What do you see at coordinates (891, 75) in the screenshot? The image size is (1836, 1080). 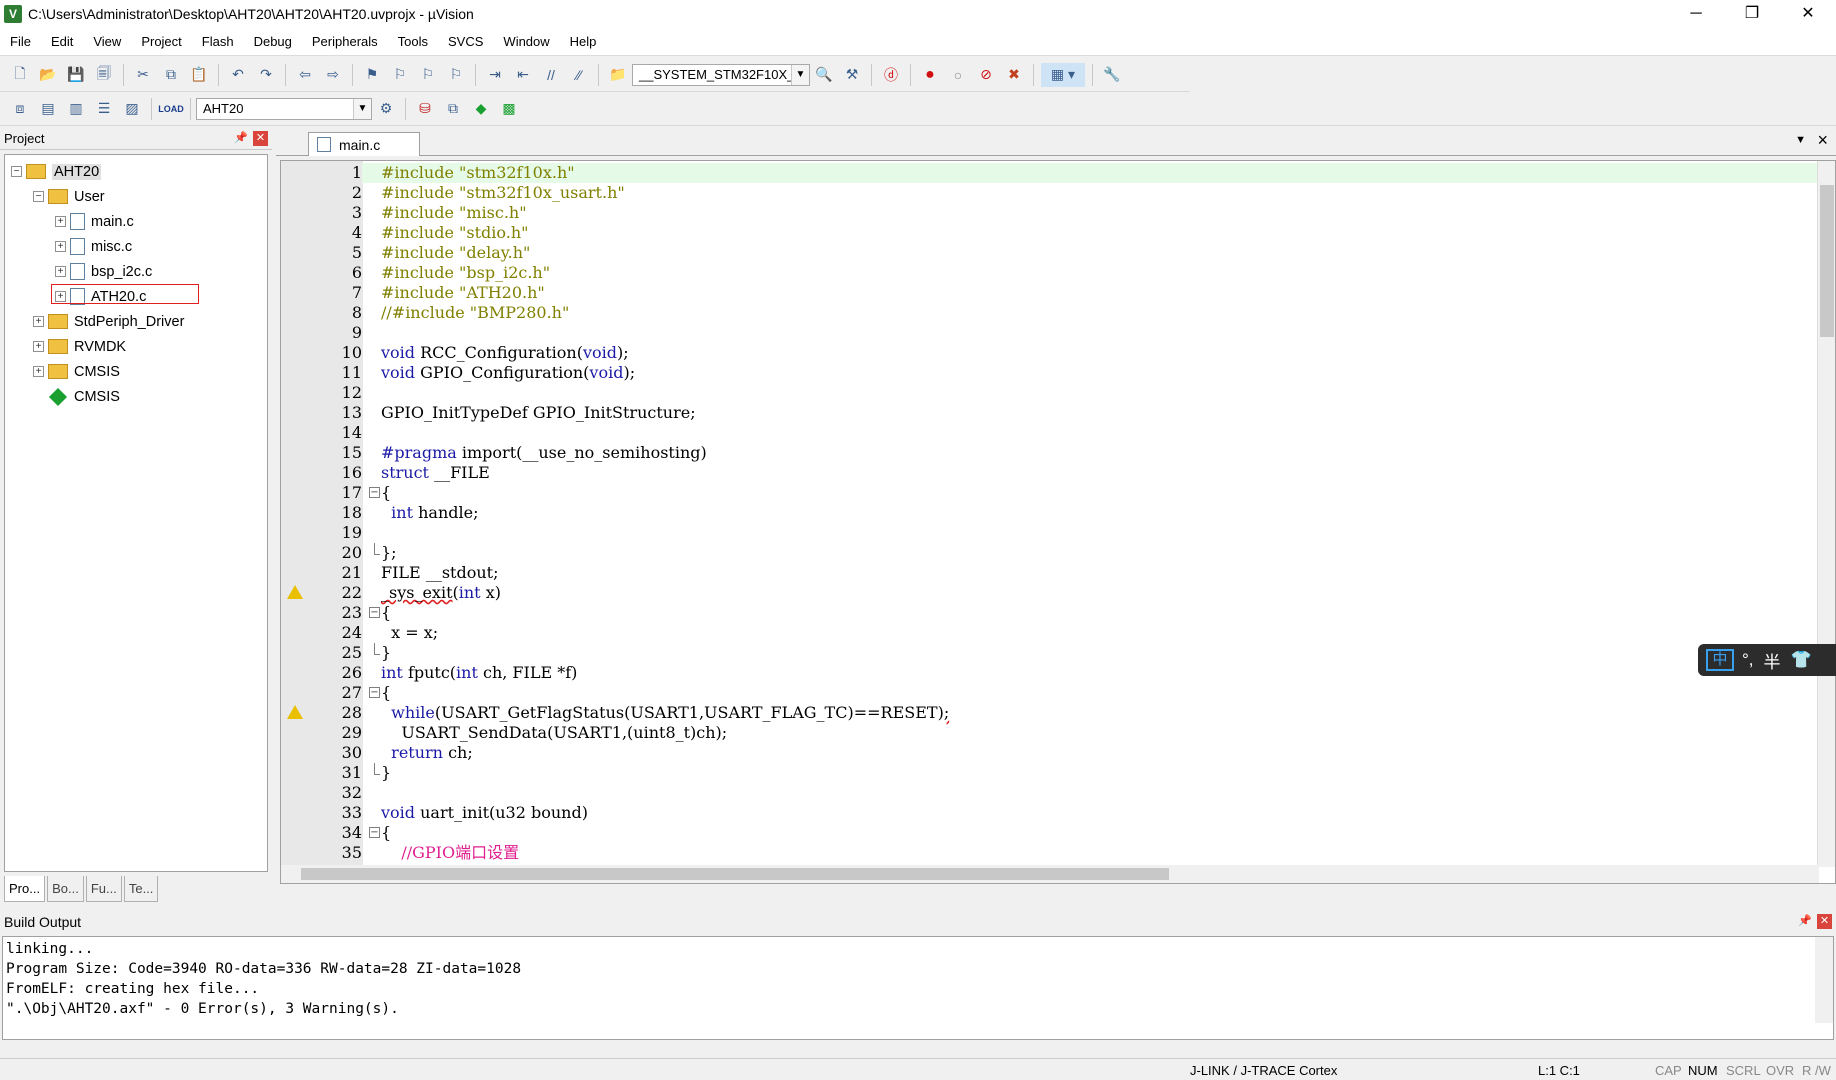 I see `start-debug-icon: ⓓ` at bounding box center [891, 75].